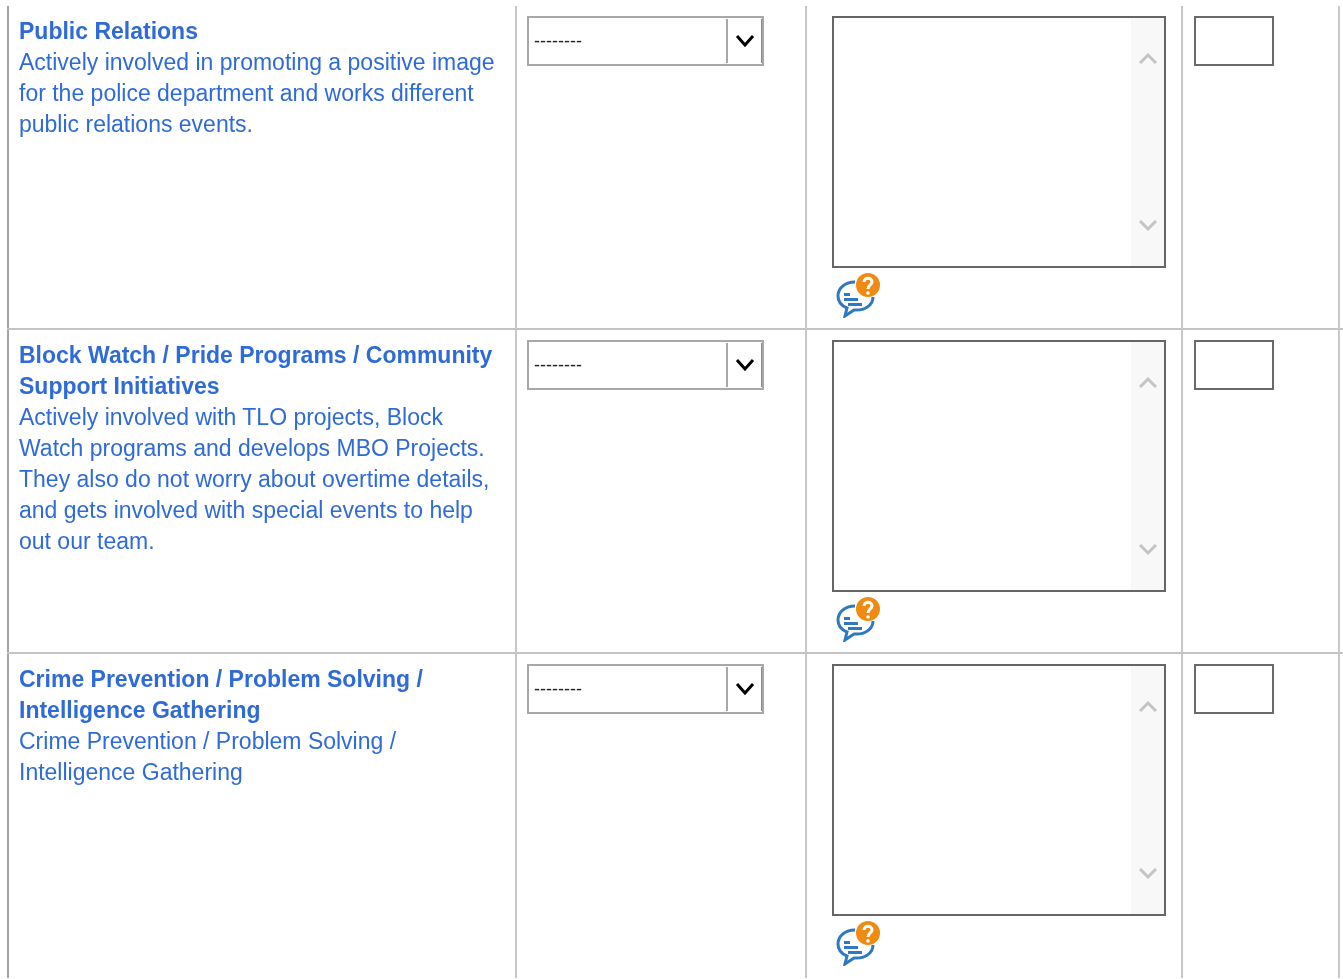  Describe the element at coordinates (257, 93) in the screenshot. I see `criterion-description: Actively involved in promoting a positive image for the police department and works different public relations events.` at that location.